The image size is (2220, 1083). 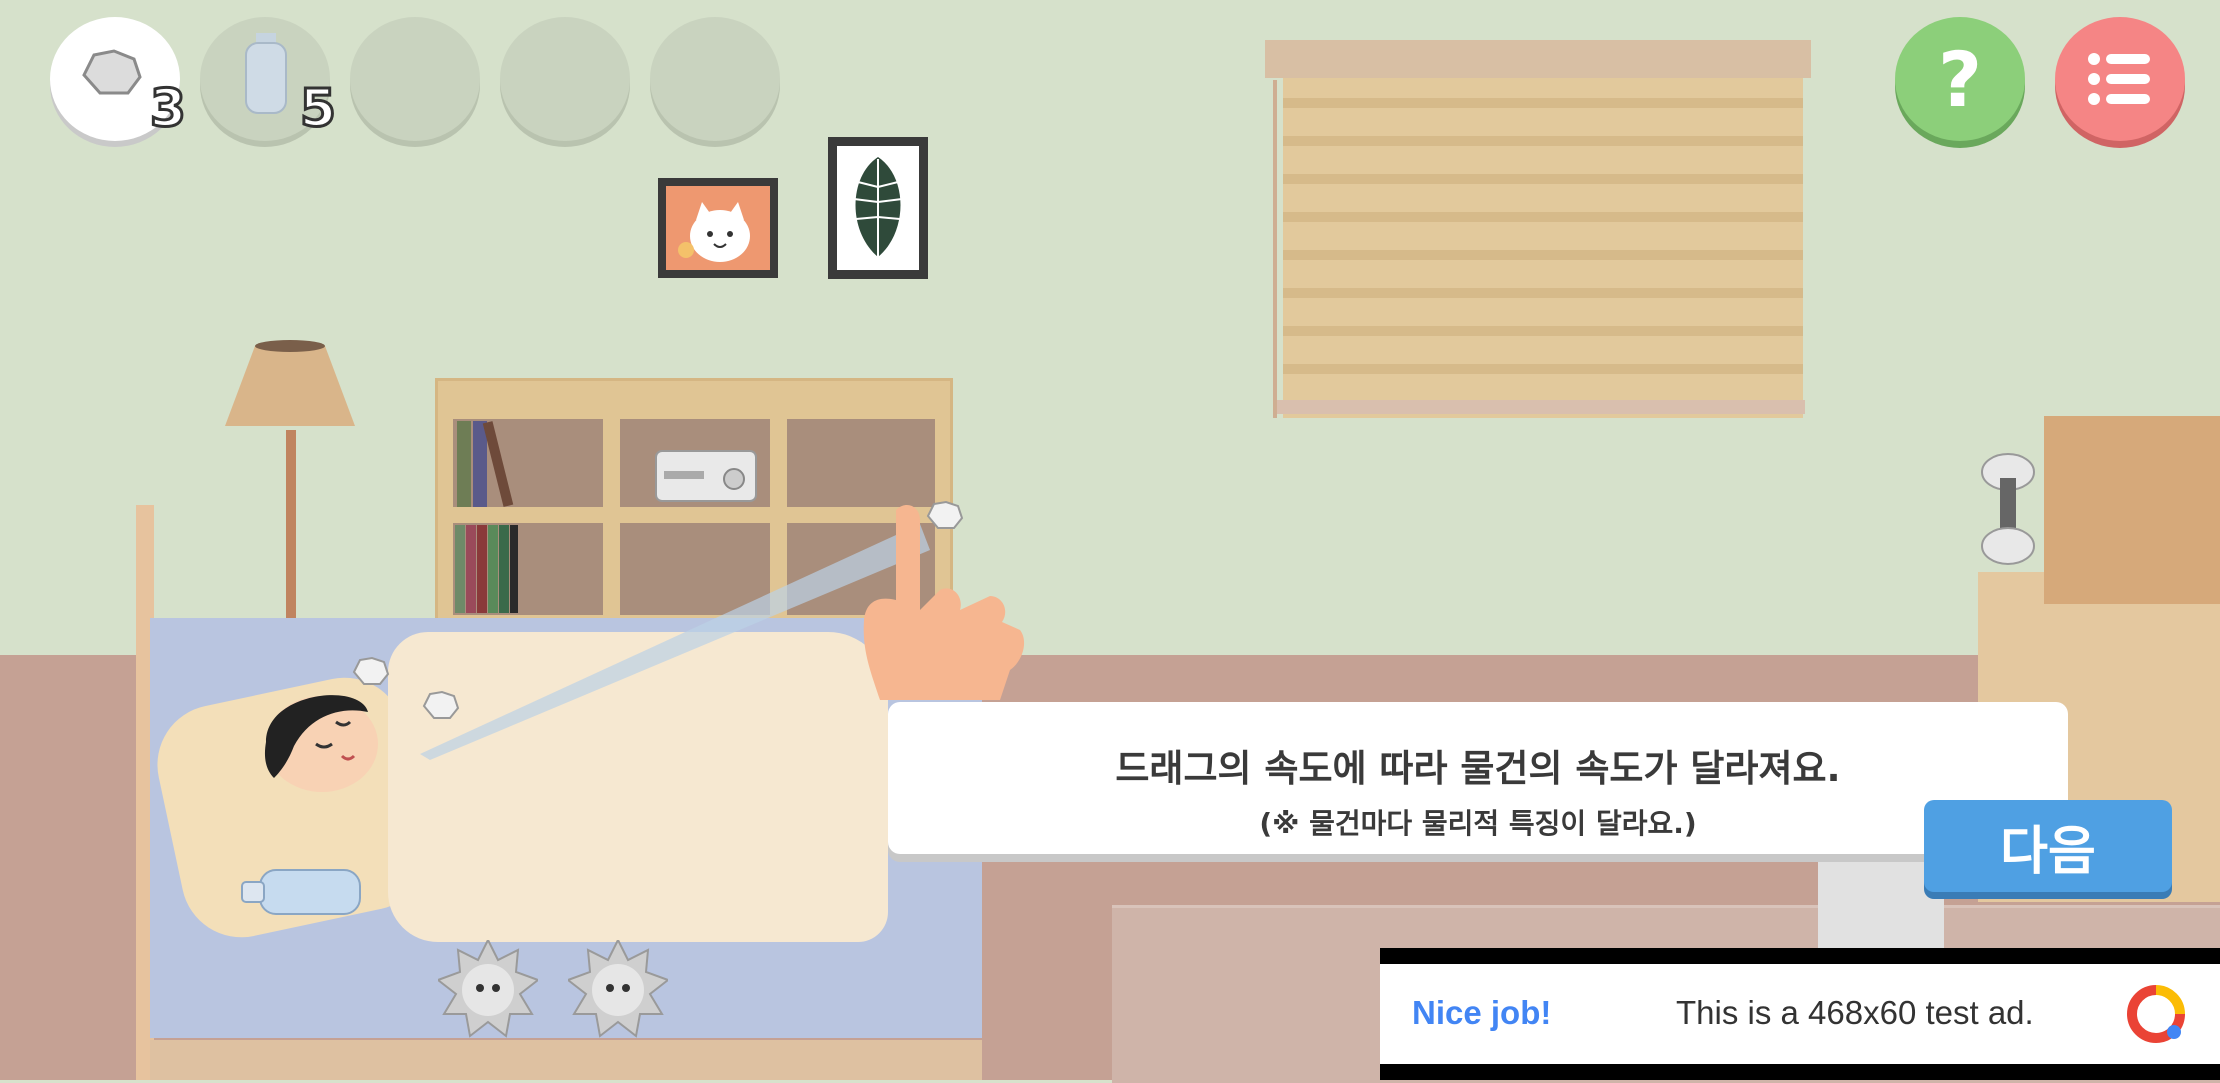 I want to click on ad-banner: Nice job! This is a 468x60 test ad., so click(x=1800, y=1014).